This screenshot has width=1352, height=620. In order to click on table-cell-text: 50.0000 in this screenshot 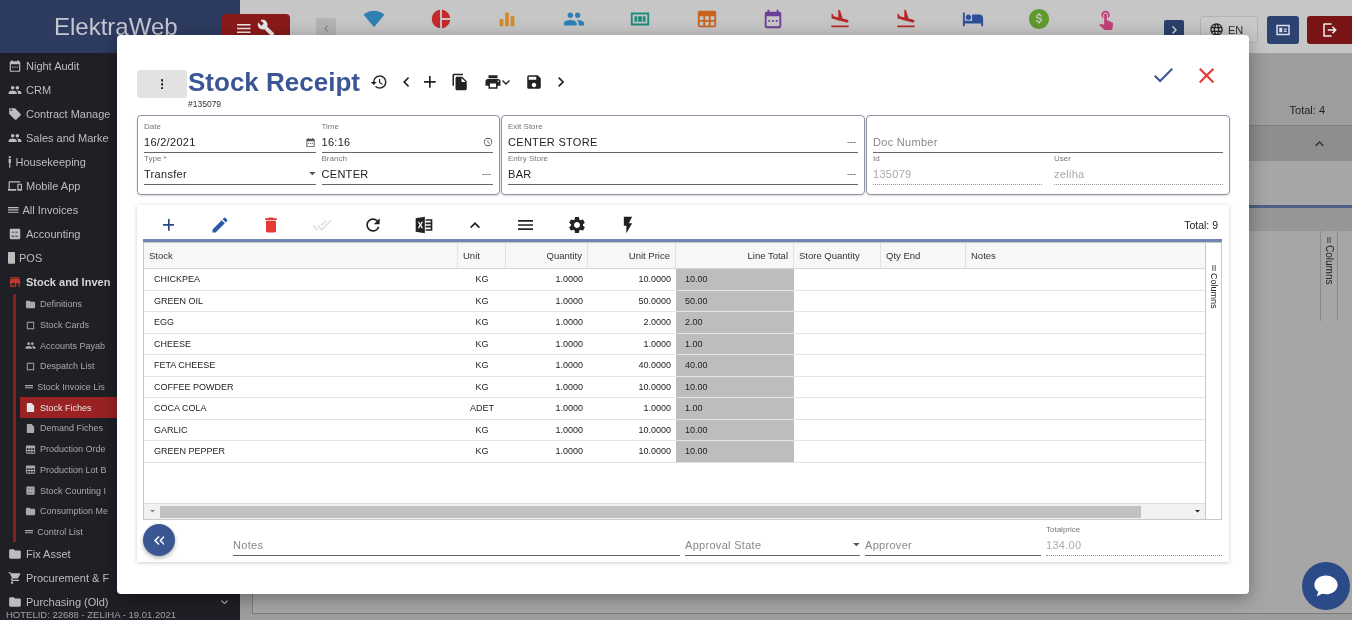, I will do `click(654, 301)`.